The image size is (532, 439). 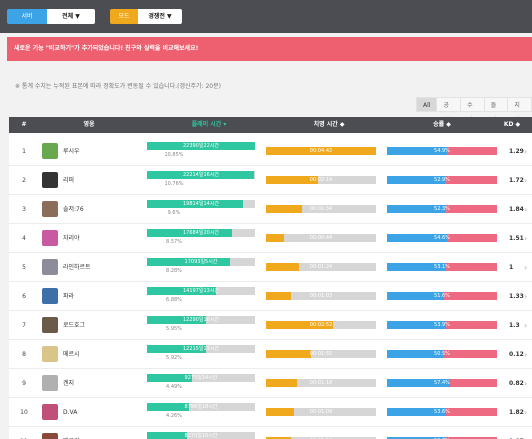 I want to click on mode-label: 모드, so click(x=124, y=16).